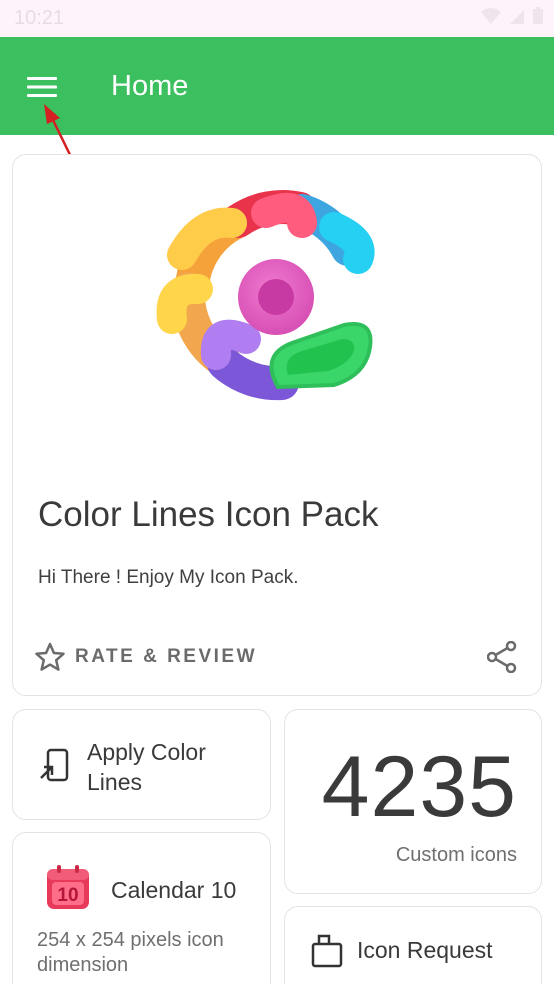 Image resolution: width=554 pixels, height=984 pixels. Describe the element at coordinates (425, 950) in the screenshot. I see `icon-request-label: Icon Request` at that location.